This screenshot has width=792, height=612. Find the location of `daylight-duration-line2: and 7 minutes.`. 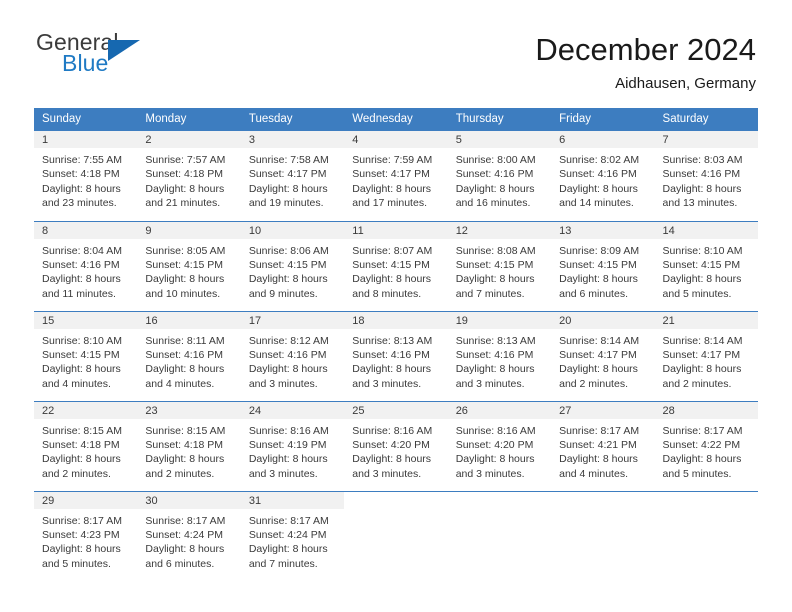

daylight-duration-line2: and 7 minutes. is located at coordinates (283, 563).